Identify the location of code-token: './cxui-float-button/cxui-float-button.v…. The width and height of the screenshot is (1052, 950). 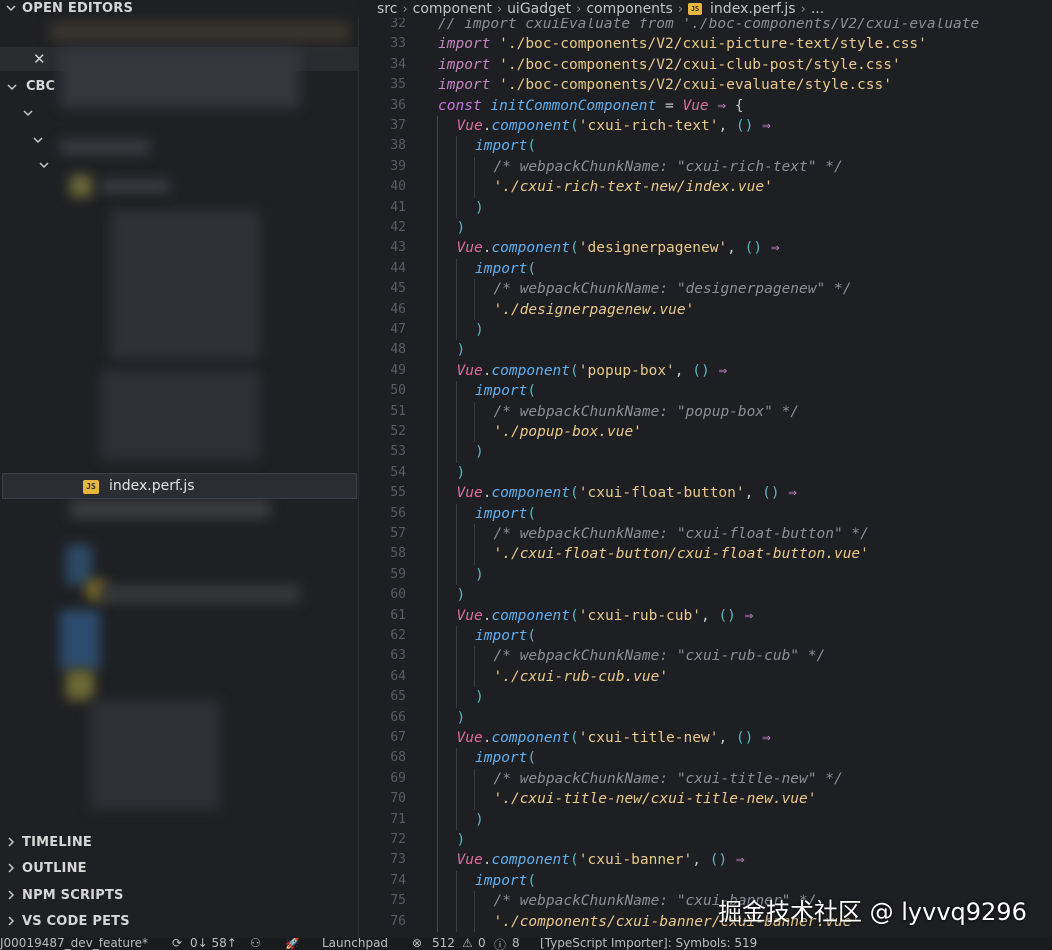
(681, 554).